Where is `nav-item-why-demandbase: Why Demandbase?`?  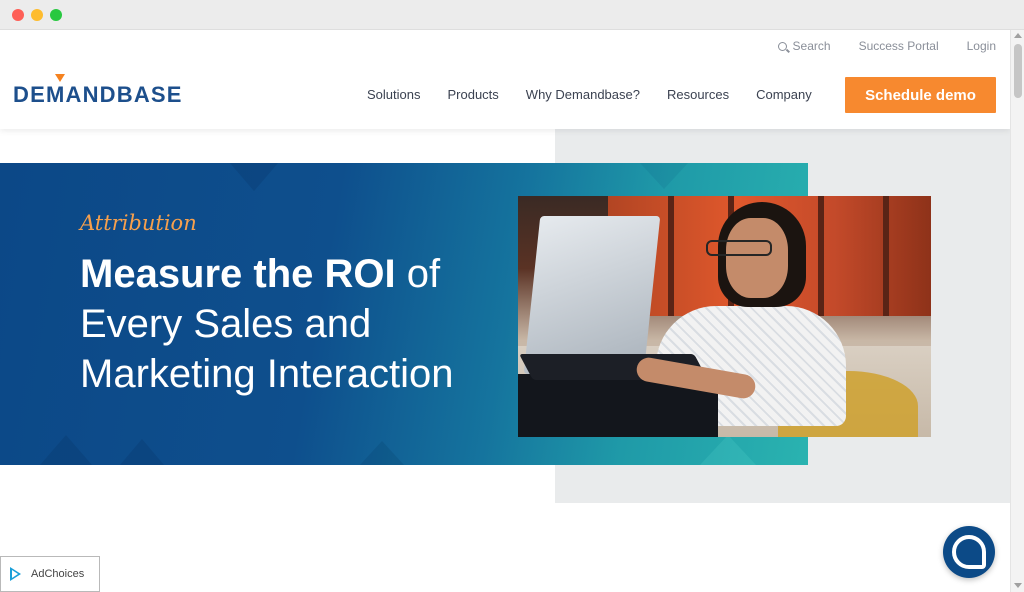
nav-item-why-demandbase: Why Demandbase? is located at coordinates (583, 94).